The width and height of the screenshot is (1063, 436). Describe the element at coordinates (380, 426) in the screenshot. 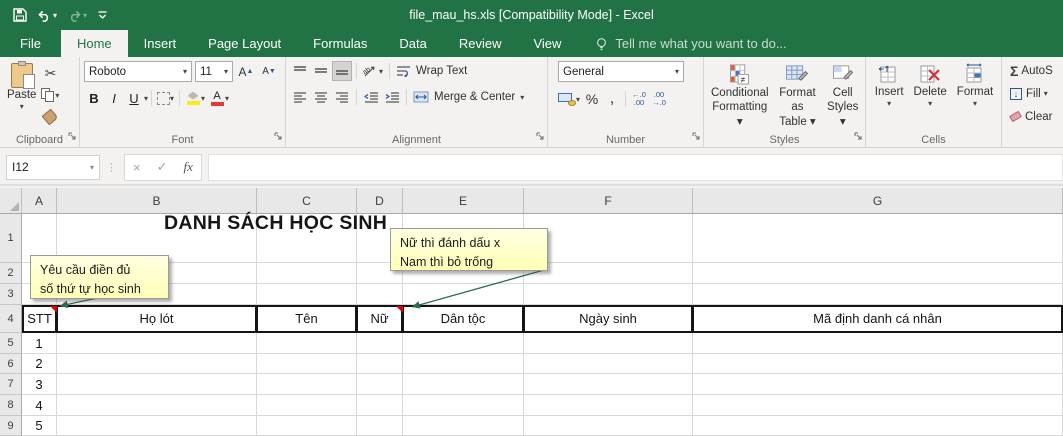

I see `cell-d9` at that location.